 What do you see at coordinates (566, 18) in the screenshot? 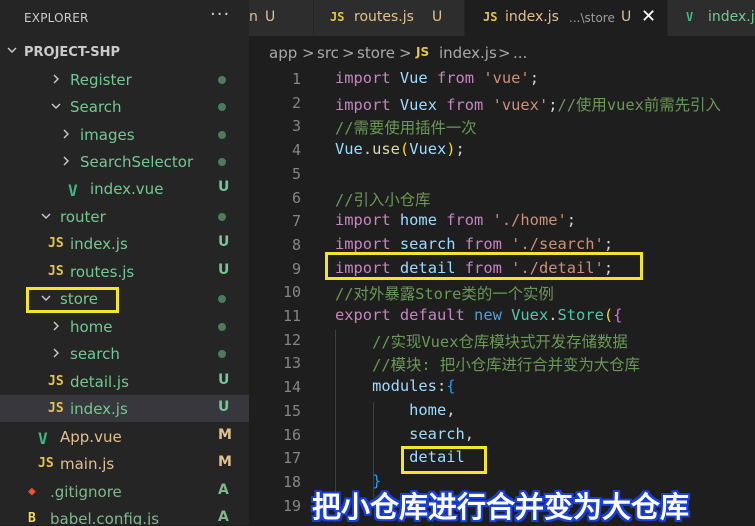
I see `tab-store-index-js: JS index.js ...\store U ✕` at bounding box center [566, 18].